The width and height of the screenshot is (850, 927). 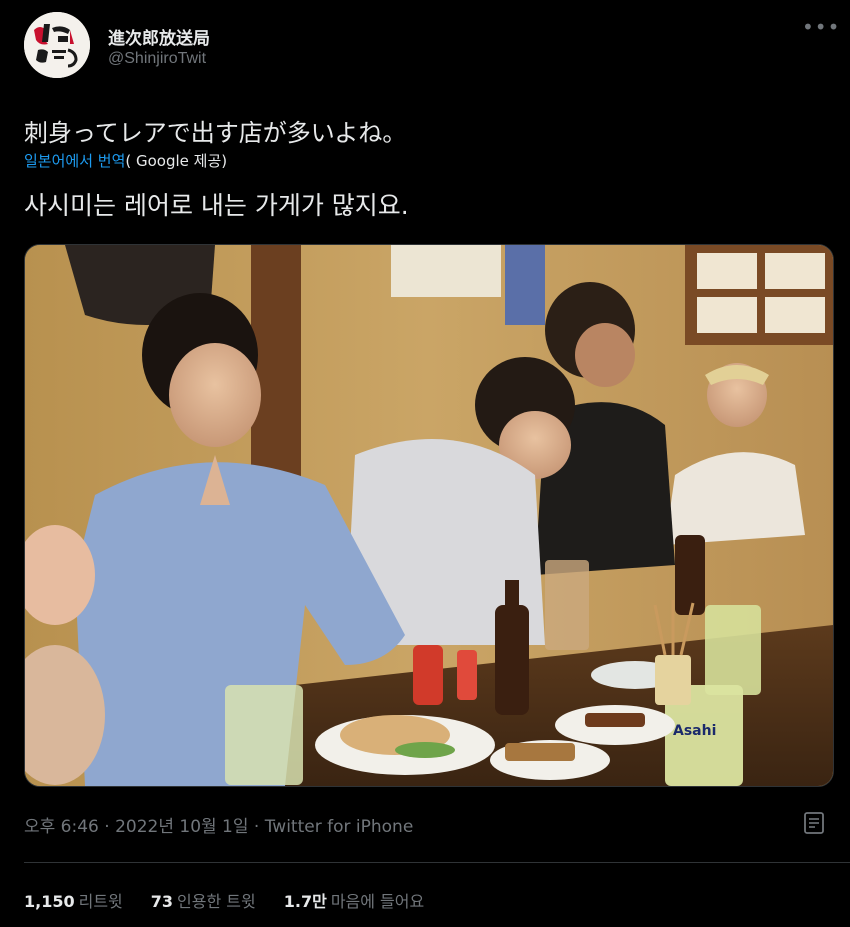 I want to click on quotes-label: 인용한 트윗, so click(x=216, y=901).